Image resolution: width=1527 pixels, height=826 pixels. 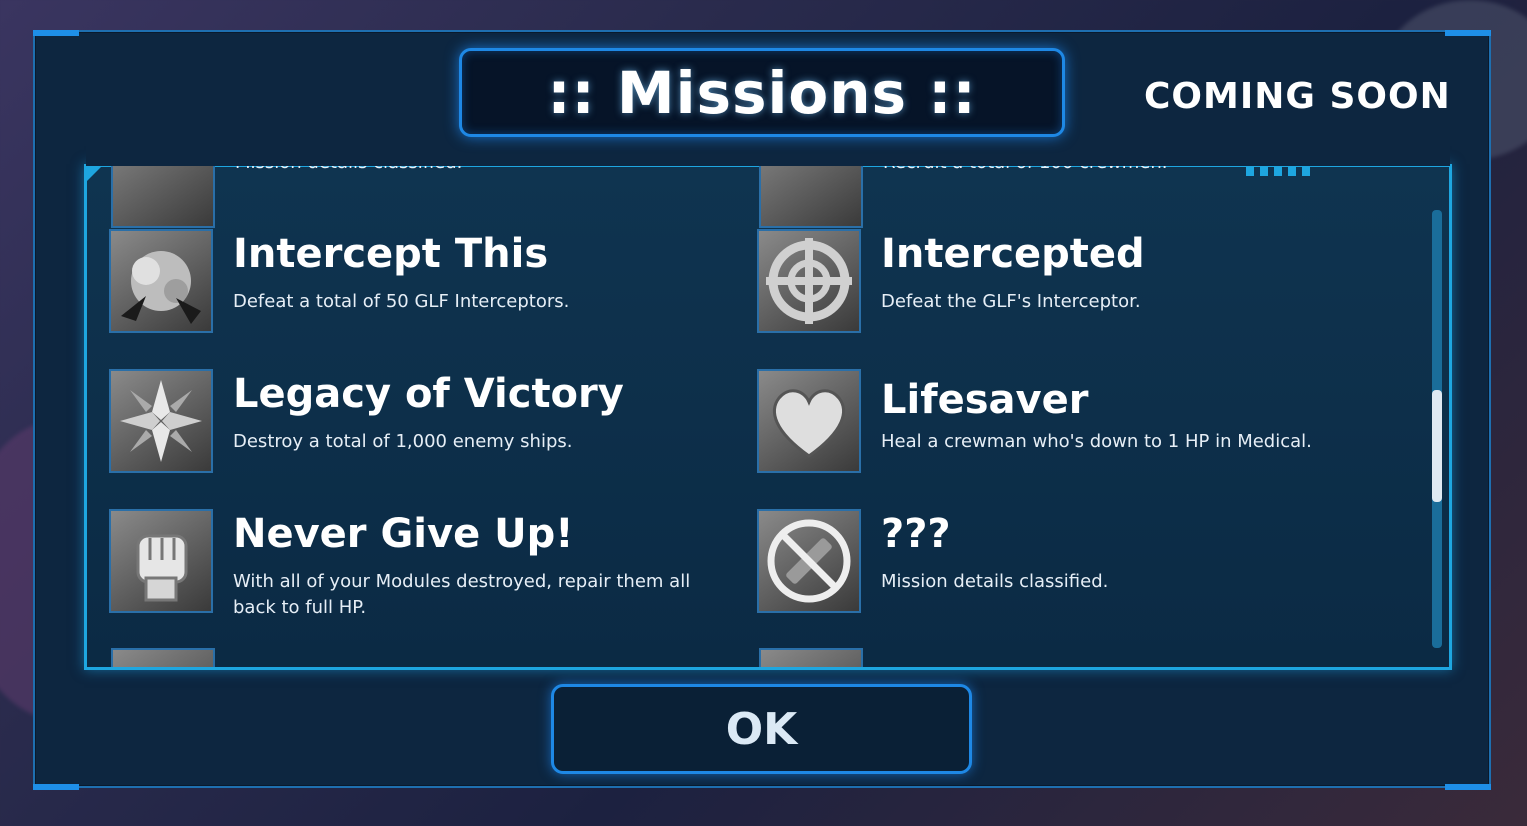 I want to click on mission-description: Destroy a total of 1,000 enemy ships., so click(x=403, y=441).